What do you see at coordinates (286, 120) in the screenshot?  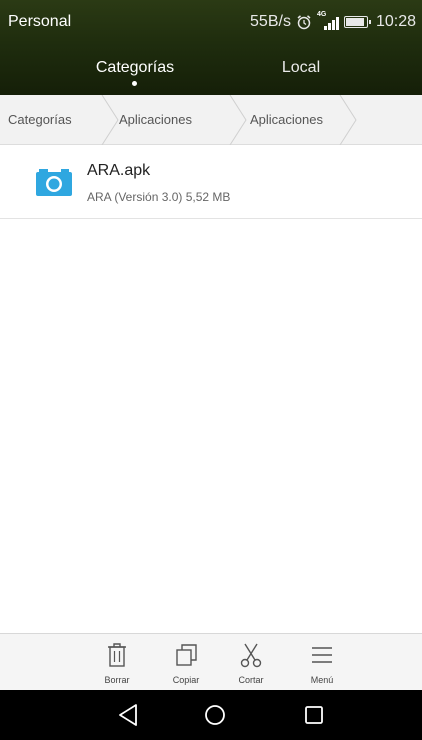 I see `breadcrumb-item-aplicaciones-current: Aplicaciones` at bounding box center [286, 120].